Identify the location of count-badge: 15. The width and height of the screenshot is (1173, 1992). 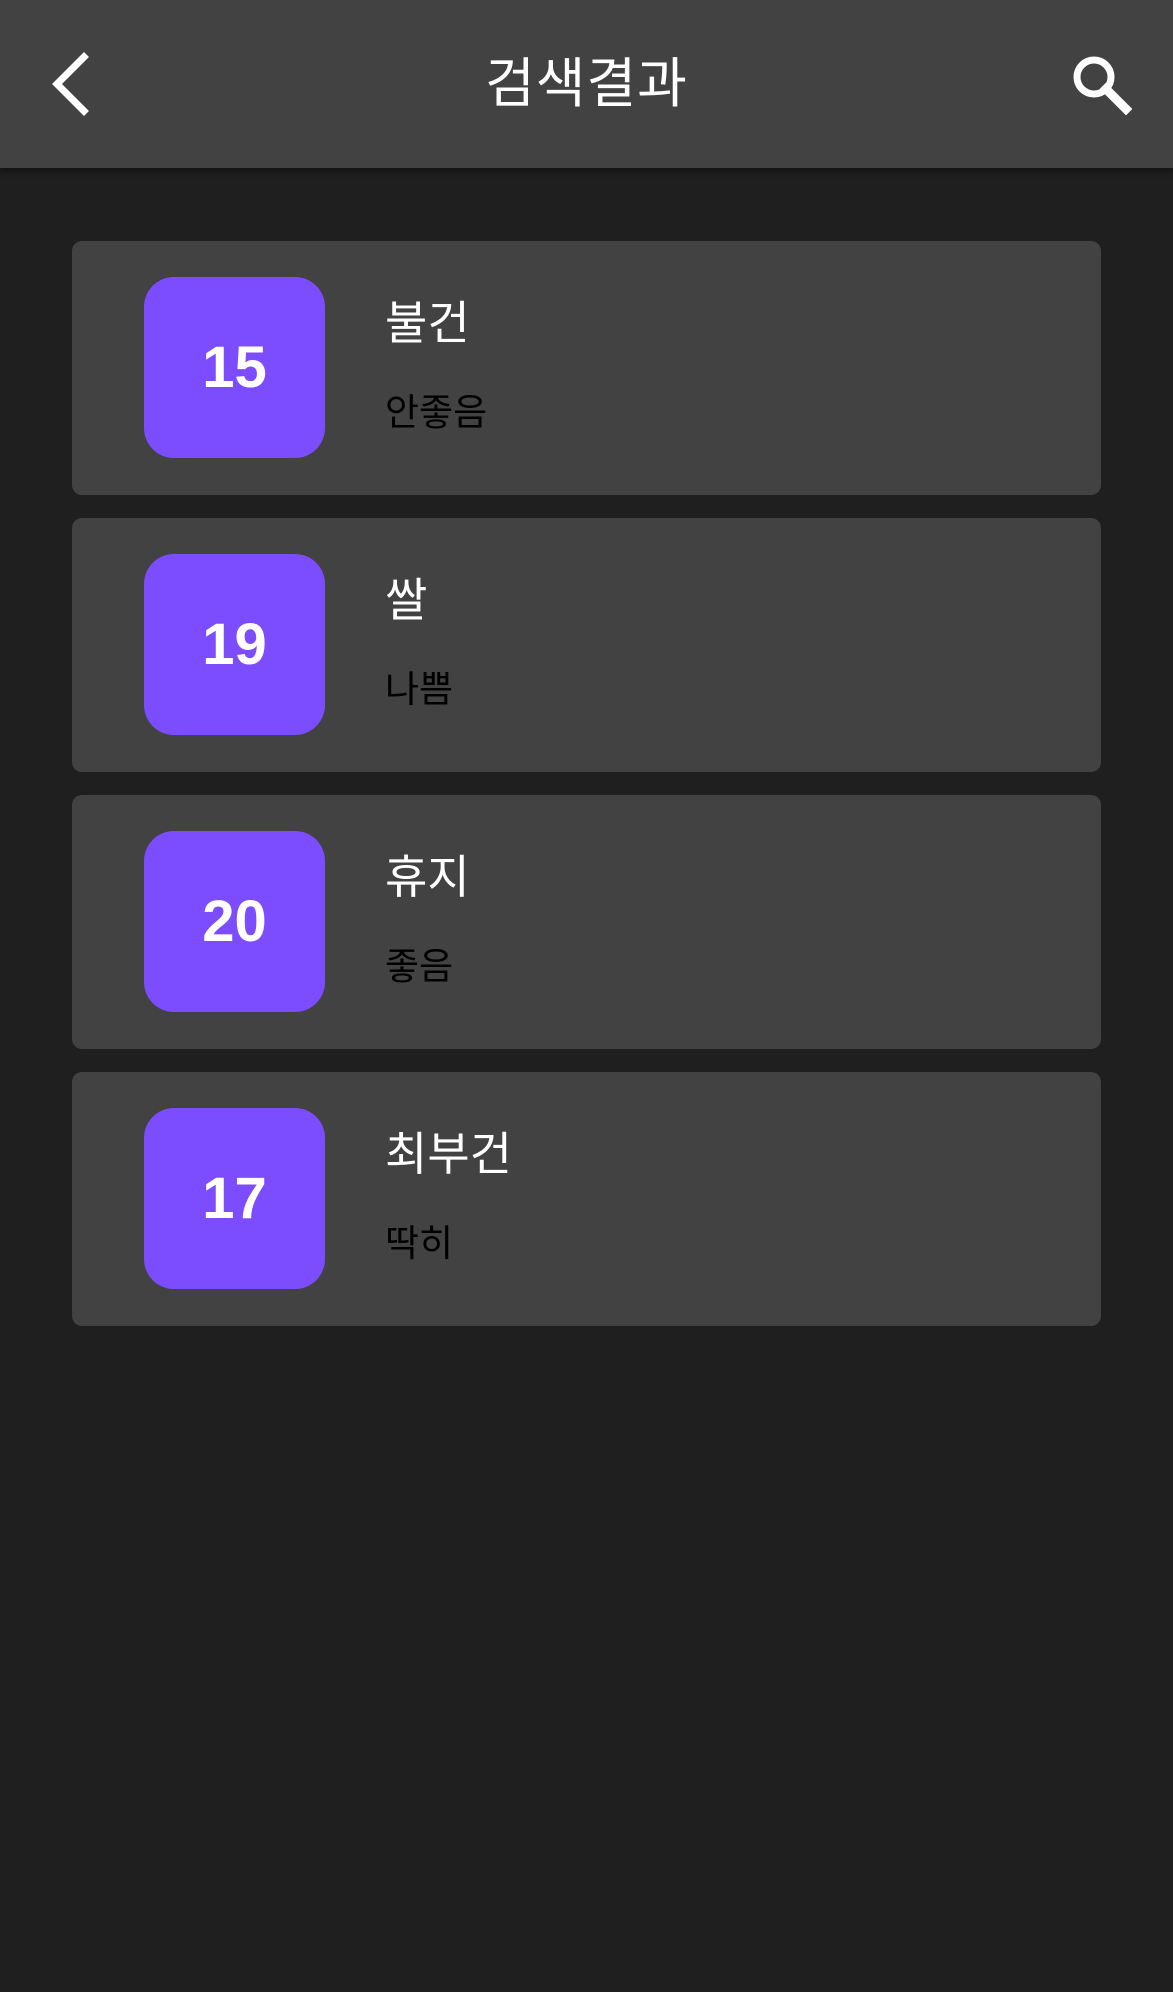
(234, 367).